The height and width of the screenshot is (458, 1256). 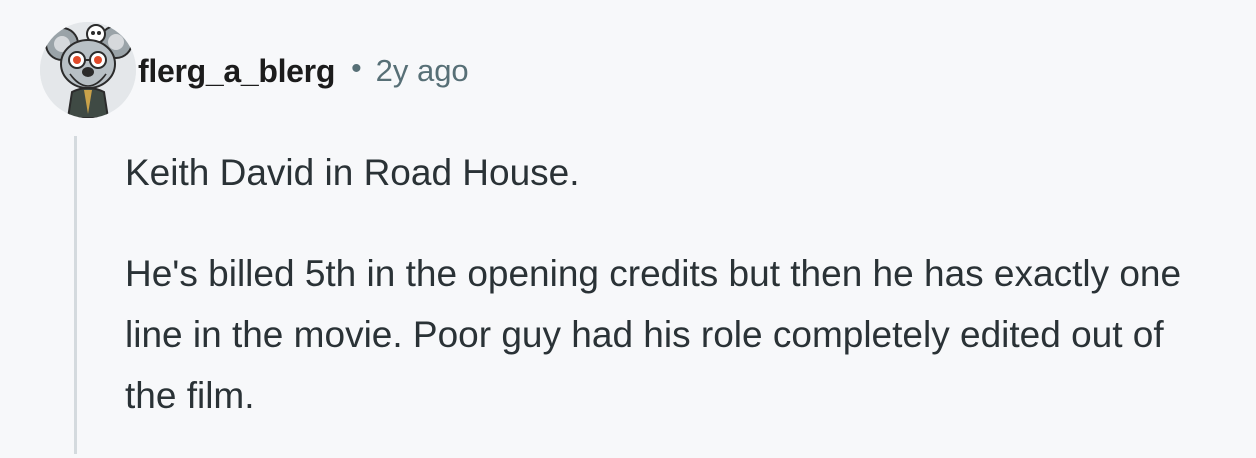 What do you see at coordinates (236, 71) in the screenshot?
I see `author-name: flerg_a_blerg` at bounding box center [236, 71].